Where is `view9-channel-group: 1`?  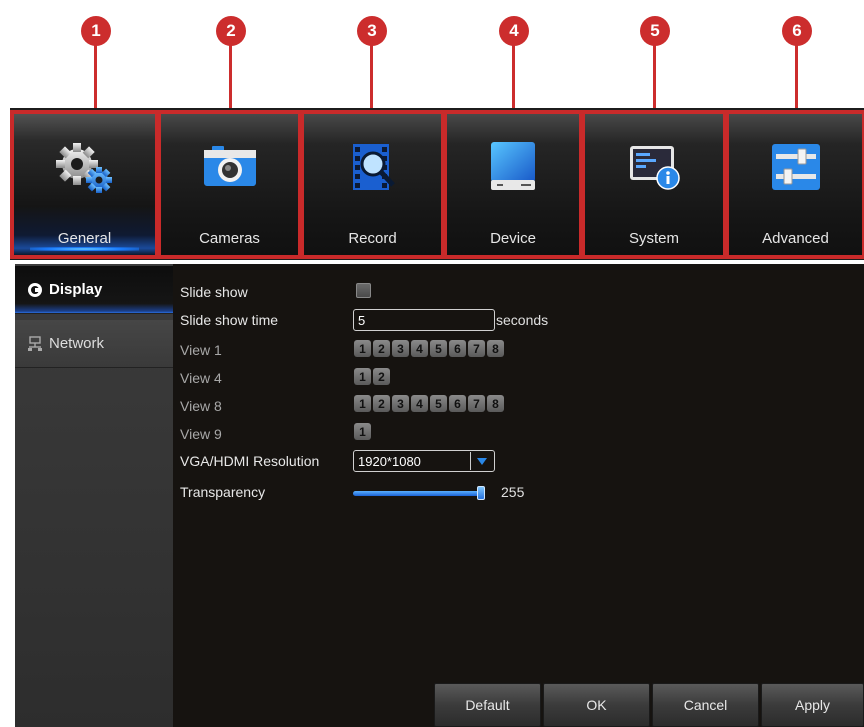 view9-channel-group: 1 is located at coordinates (362, 431).